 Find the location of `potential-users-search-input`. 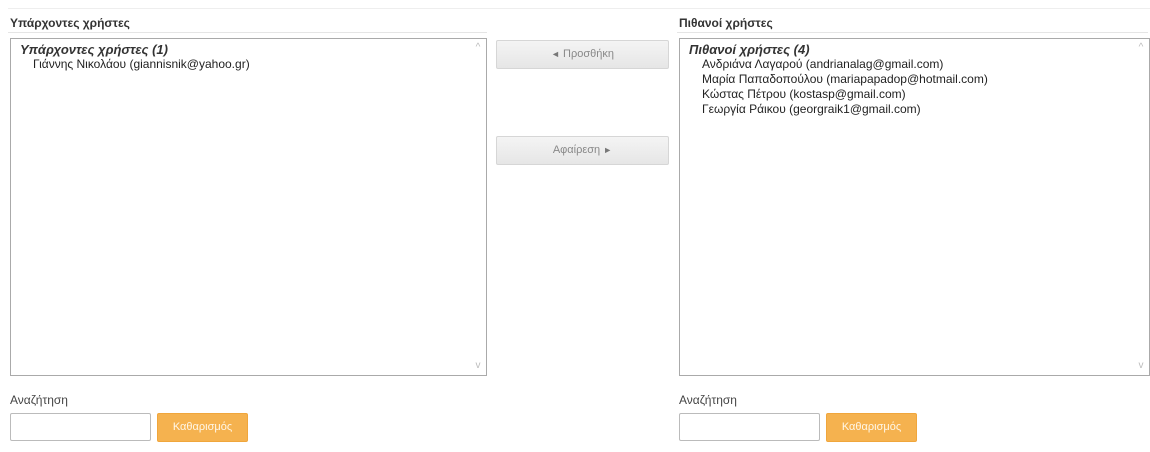

potential-users-search-input is located at coordinates (749, 427).